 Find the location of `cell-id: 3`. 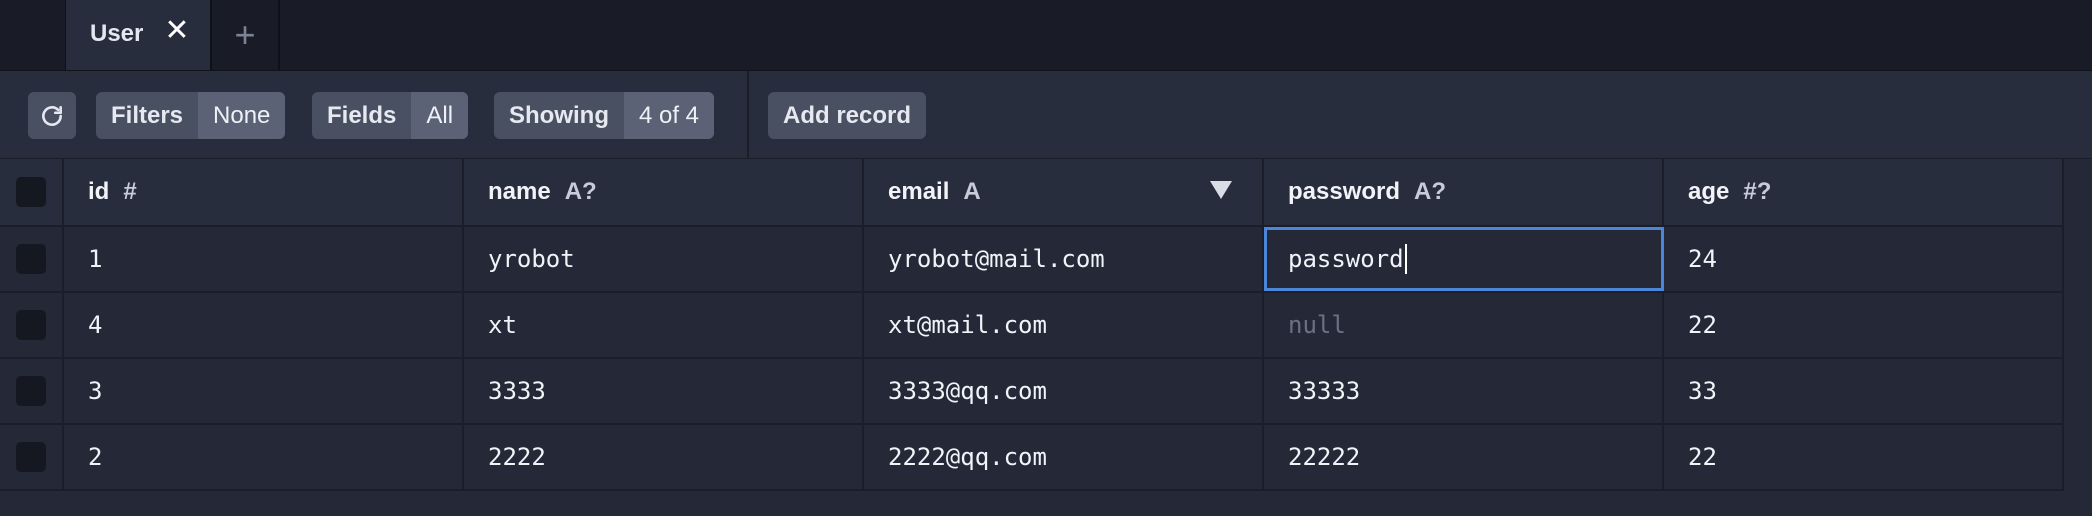

cell-id: 3 is located at coordinates (264, 391).